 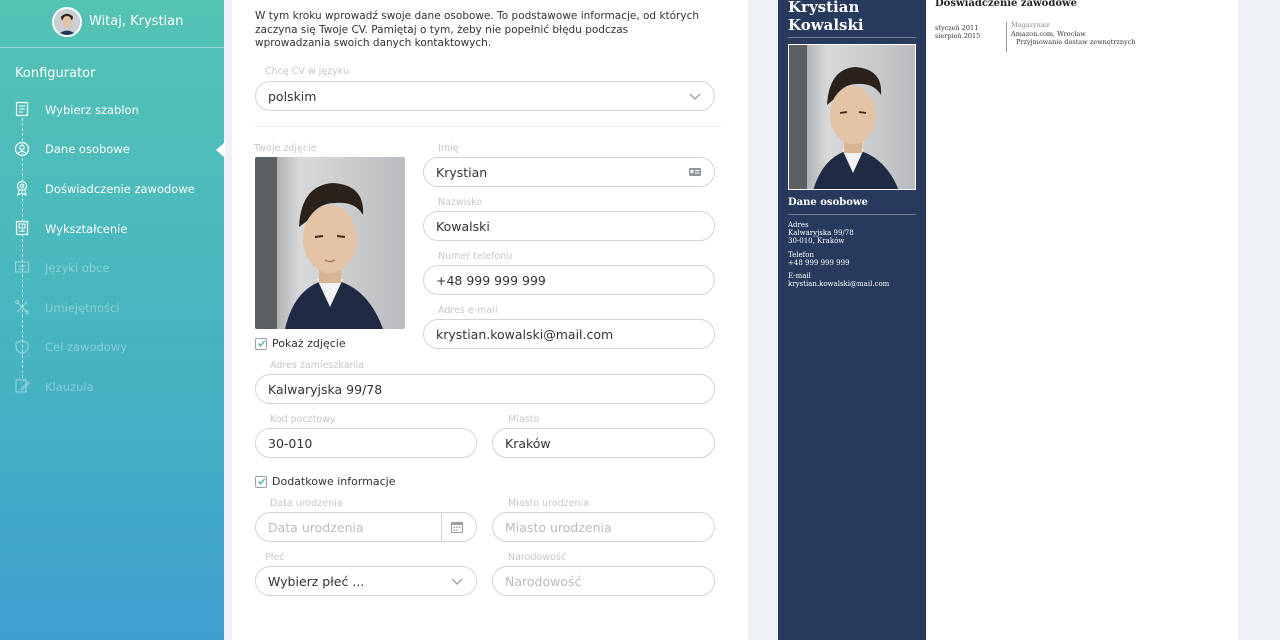 What do you see at coordinates (112, 268) in the screenshot?
I see `step-jezyki-obce: Języki obce` at bounding box center [112, 268].